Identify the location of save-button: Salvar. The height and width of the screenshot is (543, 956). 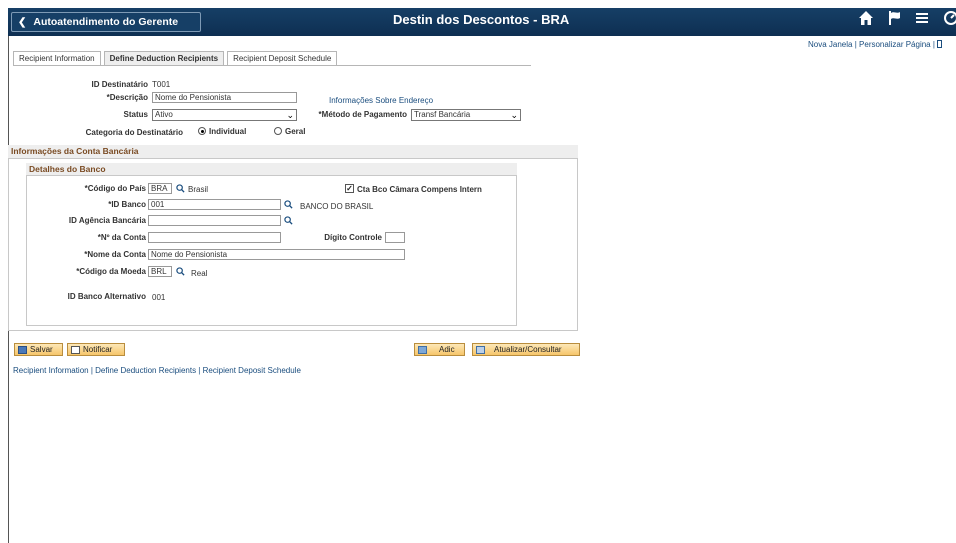
(38, 349).